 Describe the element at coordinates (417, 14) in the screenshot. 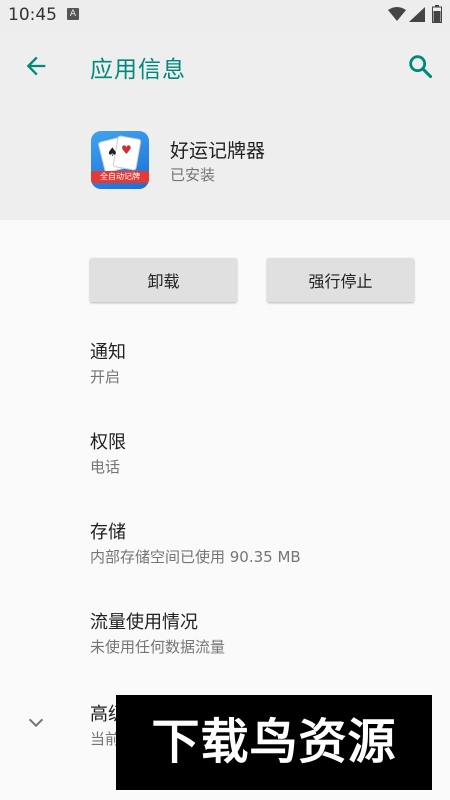

I see `signal-icon` at that location.